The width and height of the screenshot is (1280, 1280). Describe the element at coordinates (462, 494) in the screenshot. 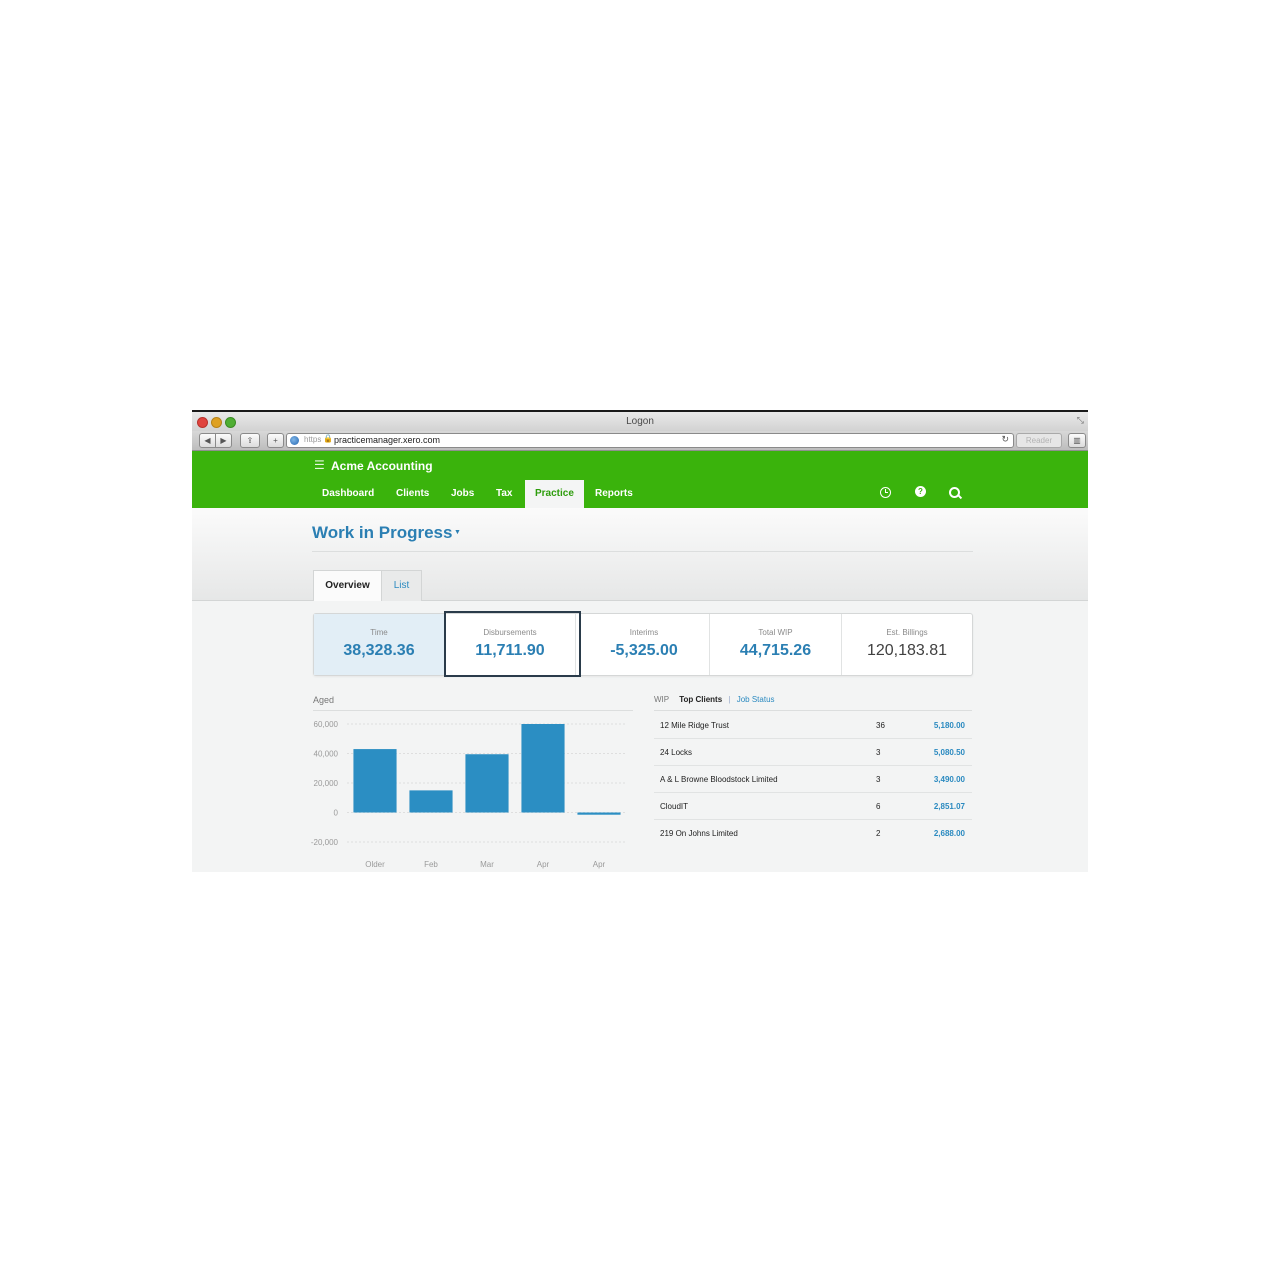

I see `nav-jobs: Jobs` at that location.